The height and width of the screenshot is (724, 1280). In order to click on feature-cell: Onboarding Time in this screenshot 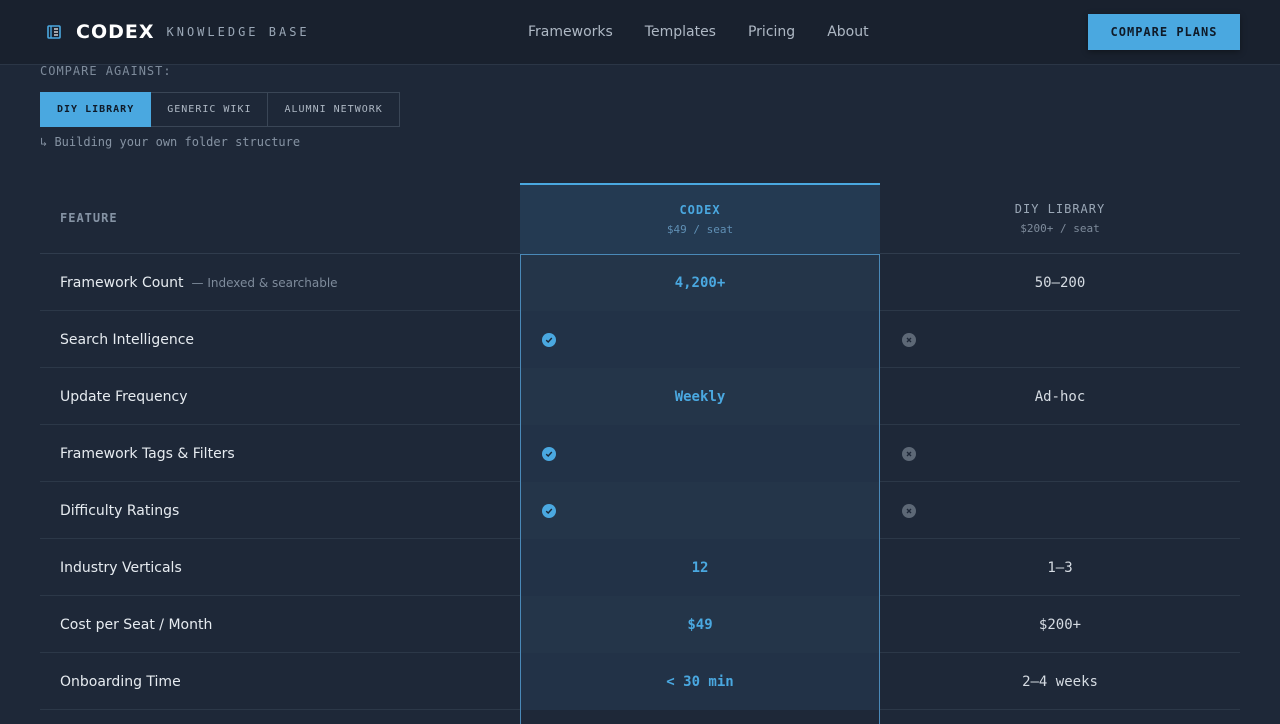, I will do `click(120, 681)`.